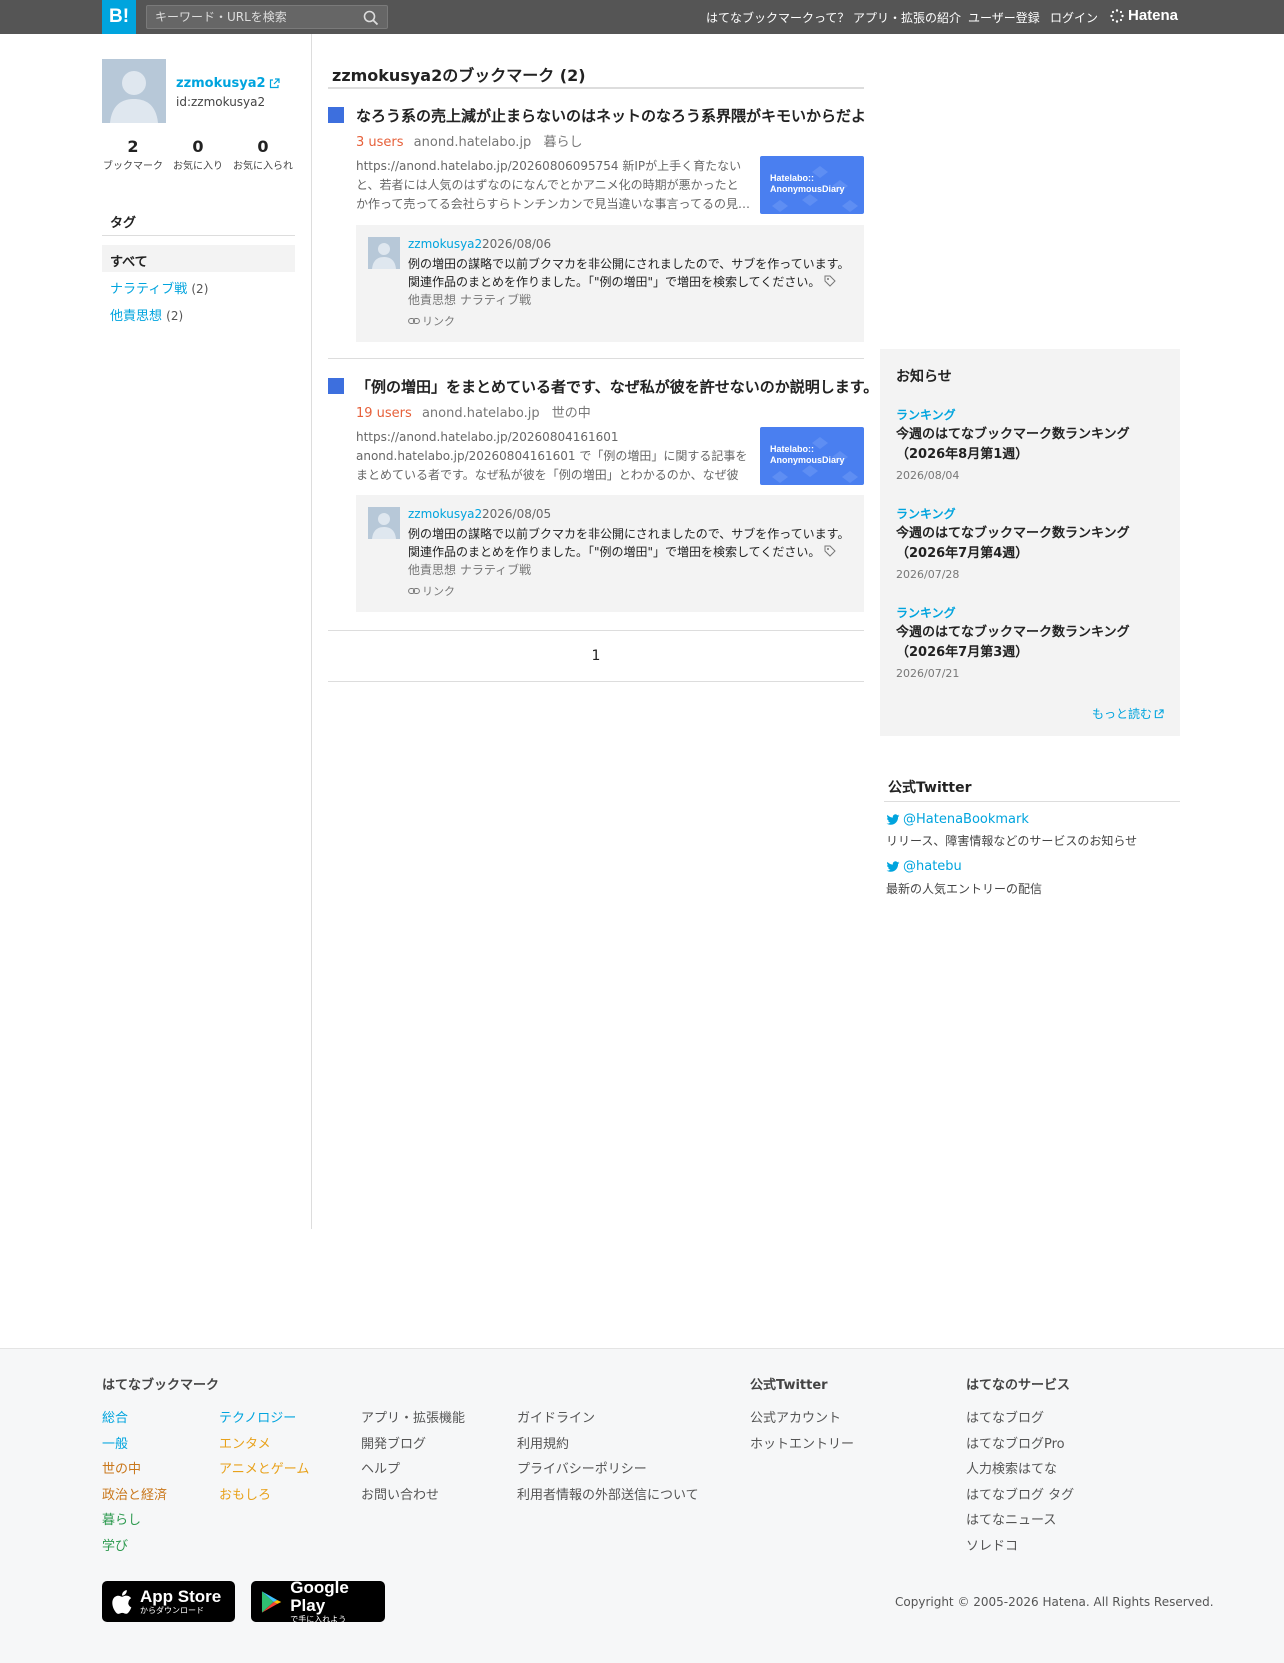 This screenshot has width=1284, height=1663. I want to click on footer-link: テクノロジー, so click(257, 1416).